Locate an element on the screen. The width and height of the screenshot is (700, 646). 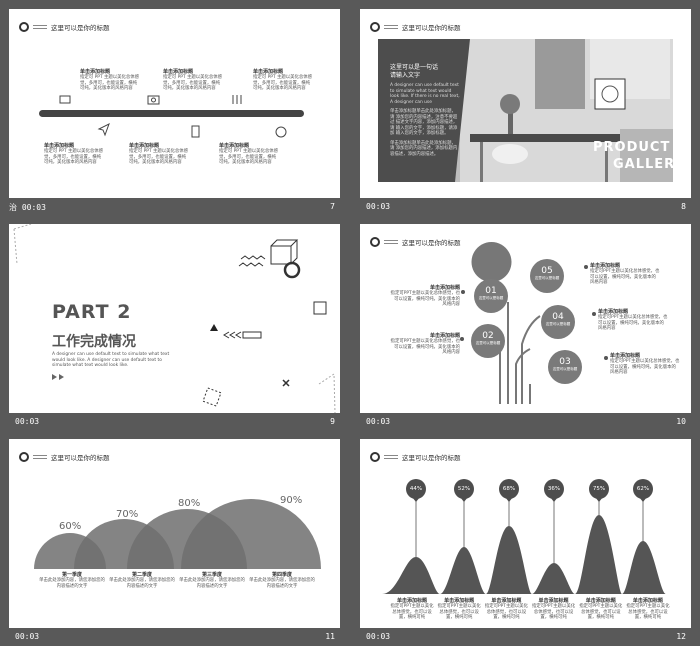
tag-icon is located at coordinates (281, 132).